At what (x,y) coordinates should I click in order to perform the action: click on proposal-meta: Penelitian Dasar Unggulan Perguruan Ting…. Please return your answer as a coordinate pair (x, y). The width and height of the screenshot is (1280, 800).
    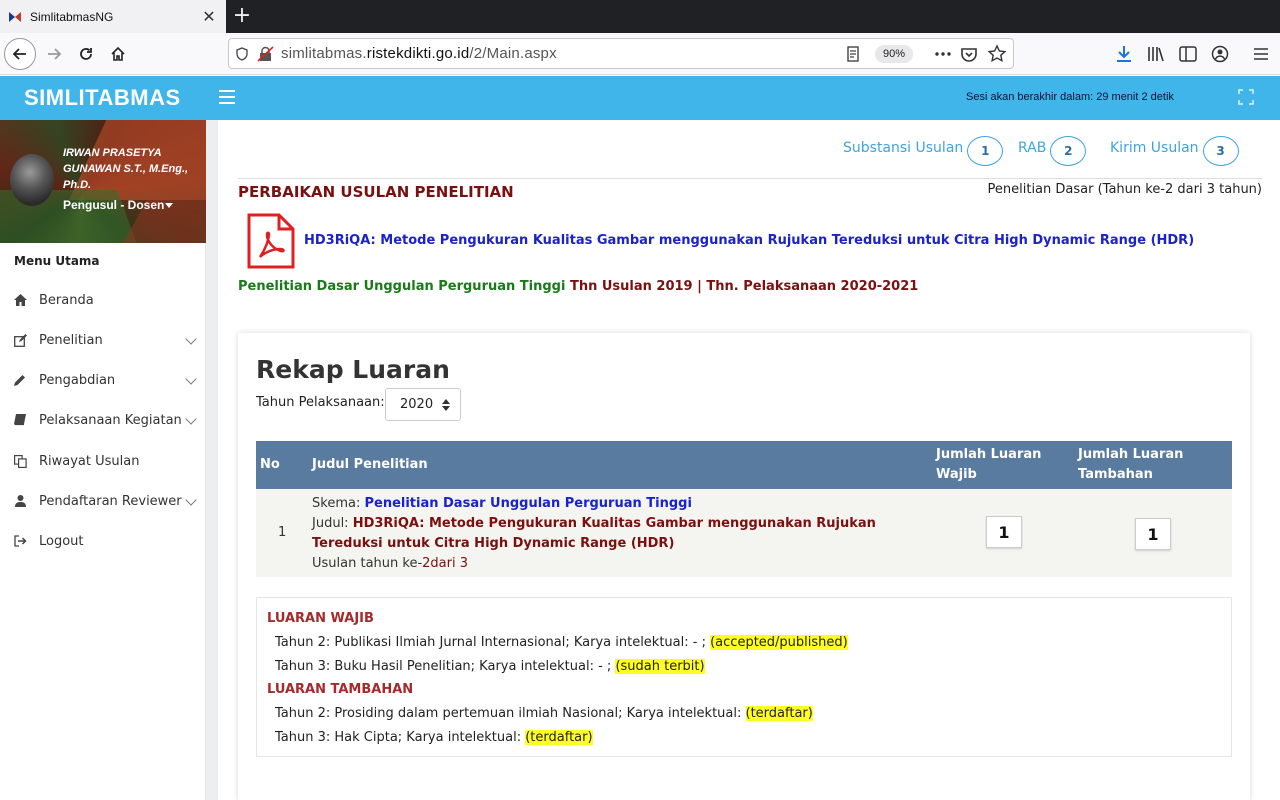
    Looking at the image, I should click on (578, 286).